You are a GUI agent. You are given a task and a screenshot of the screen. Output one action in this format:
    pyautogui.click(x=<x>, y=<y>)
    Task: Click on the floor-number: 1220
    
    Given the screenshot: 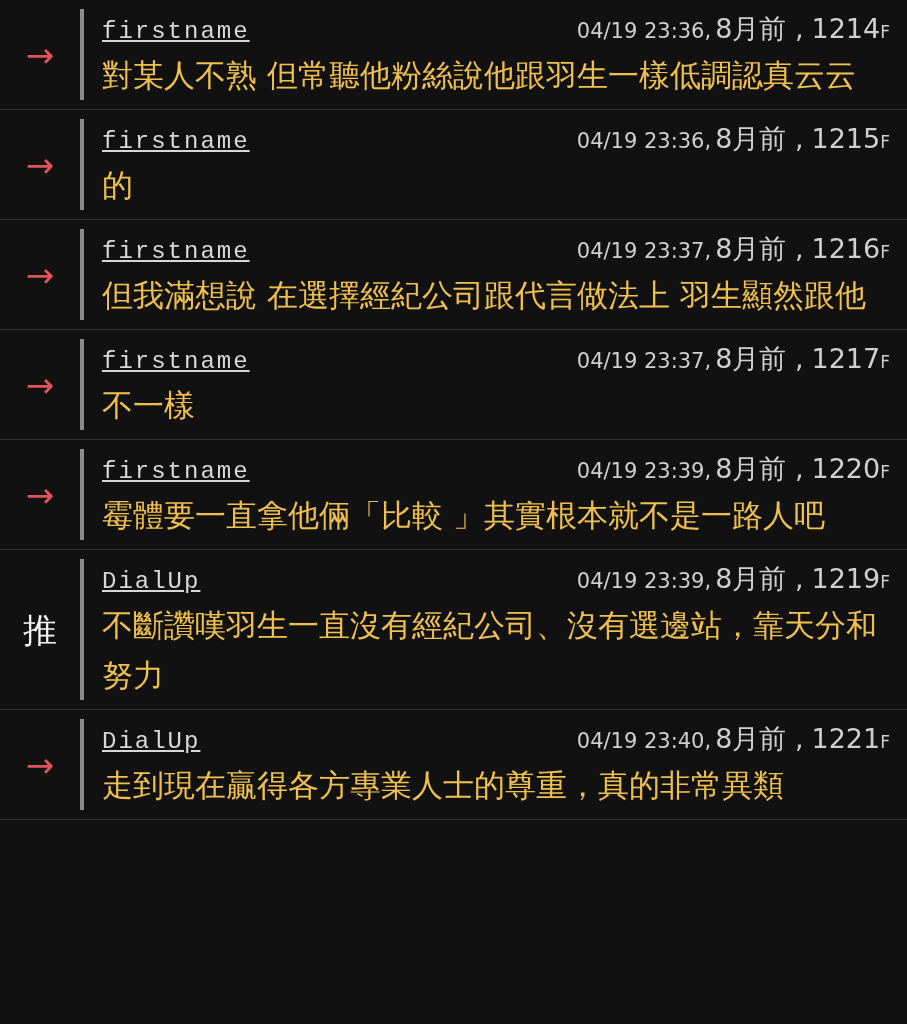 What is the action you would take?
    pyautogui.click(x=846, y=469)
    